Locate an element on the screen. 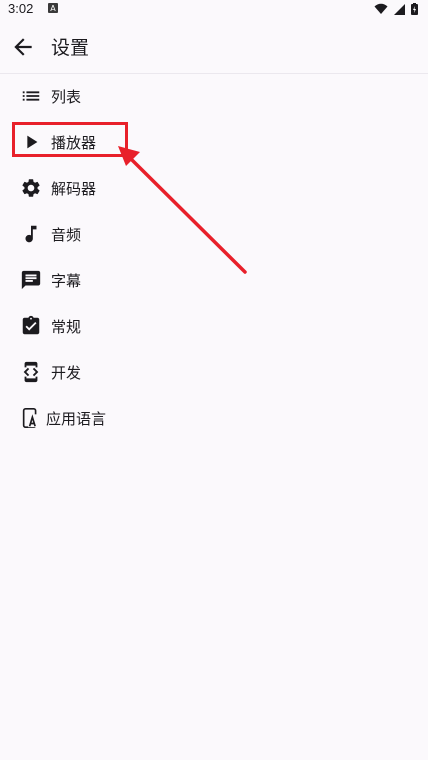  status-time: 3:02 is located at coordinates (21, 8).